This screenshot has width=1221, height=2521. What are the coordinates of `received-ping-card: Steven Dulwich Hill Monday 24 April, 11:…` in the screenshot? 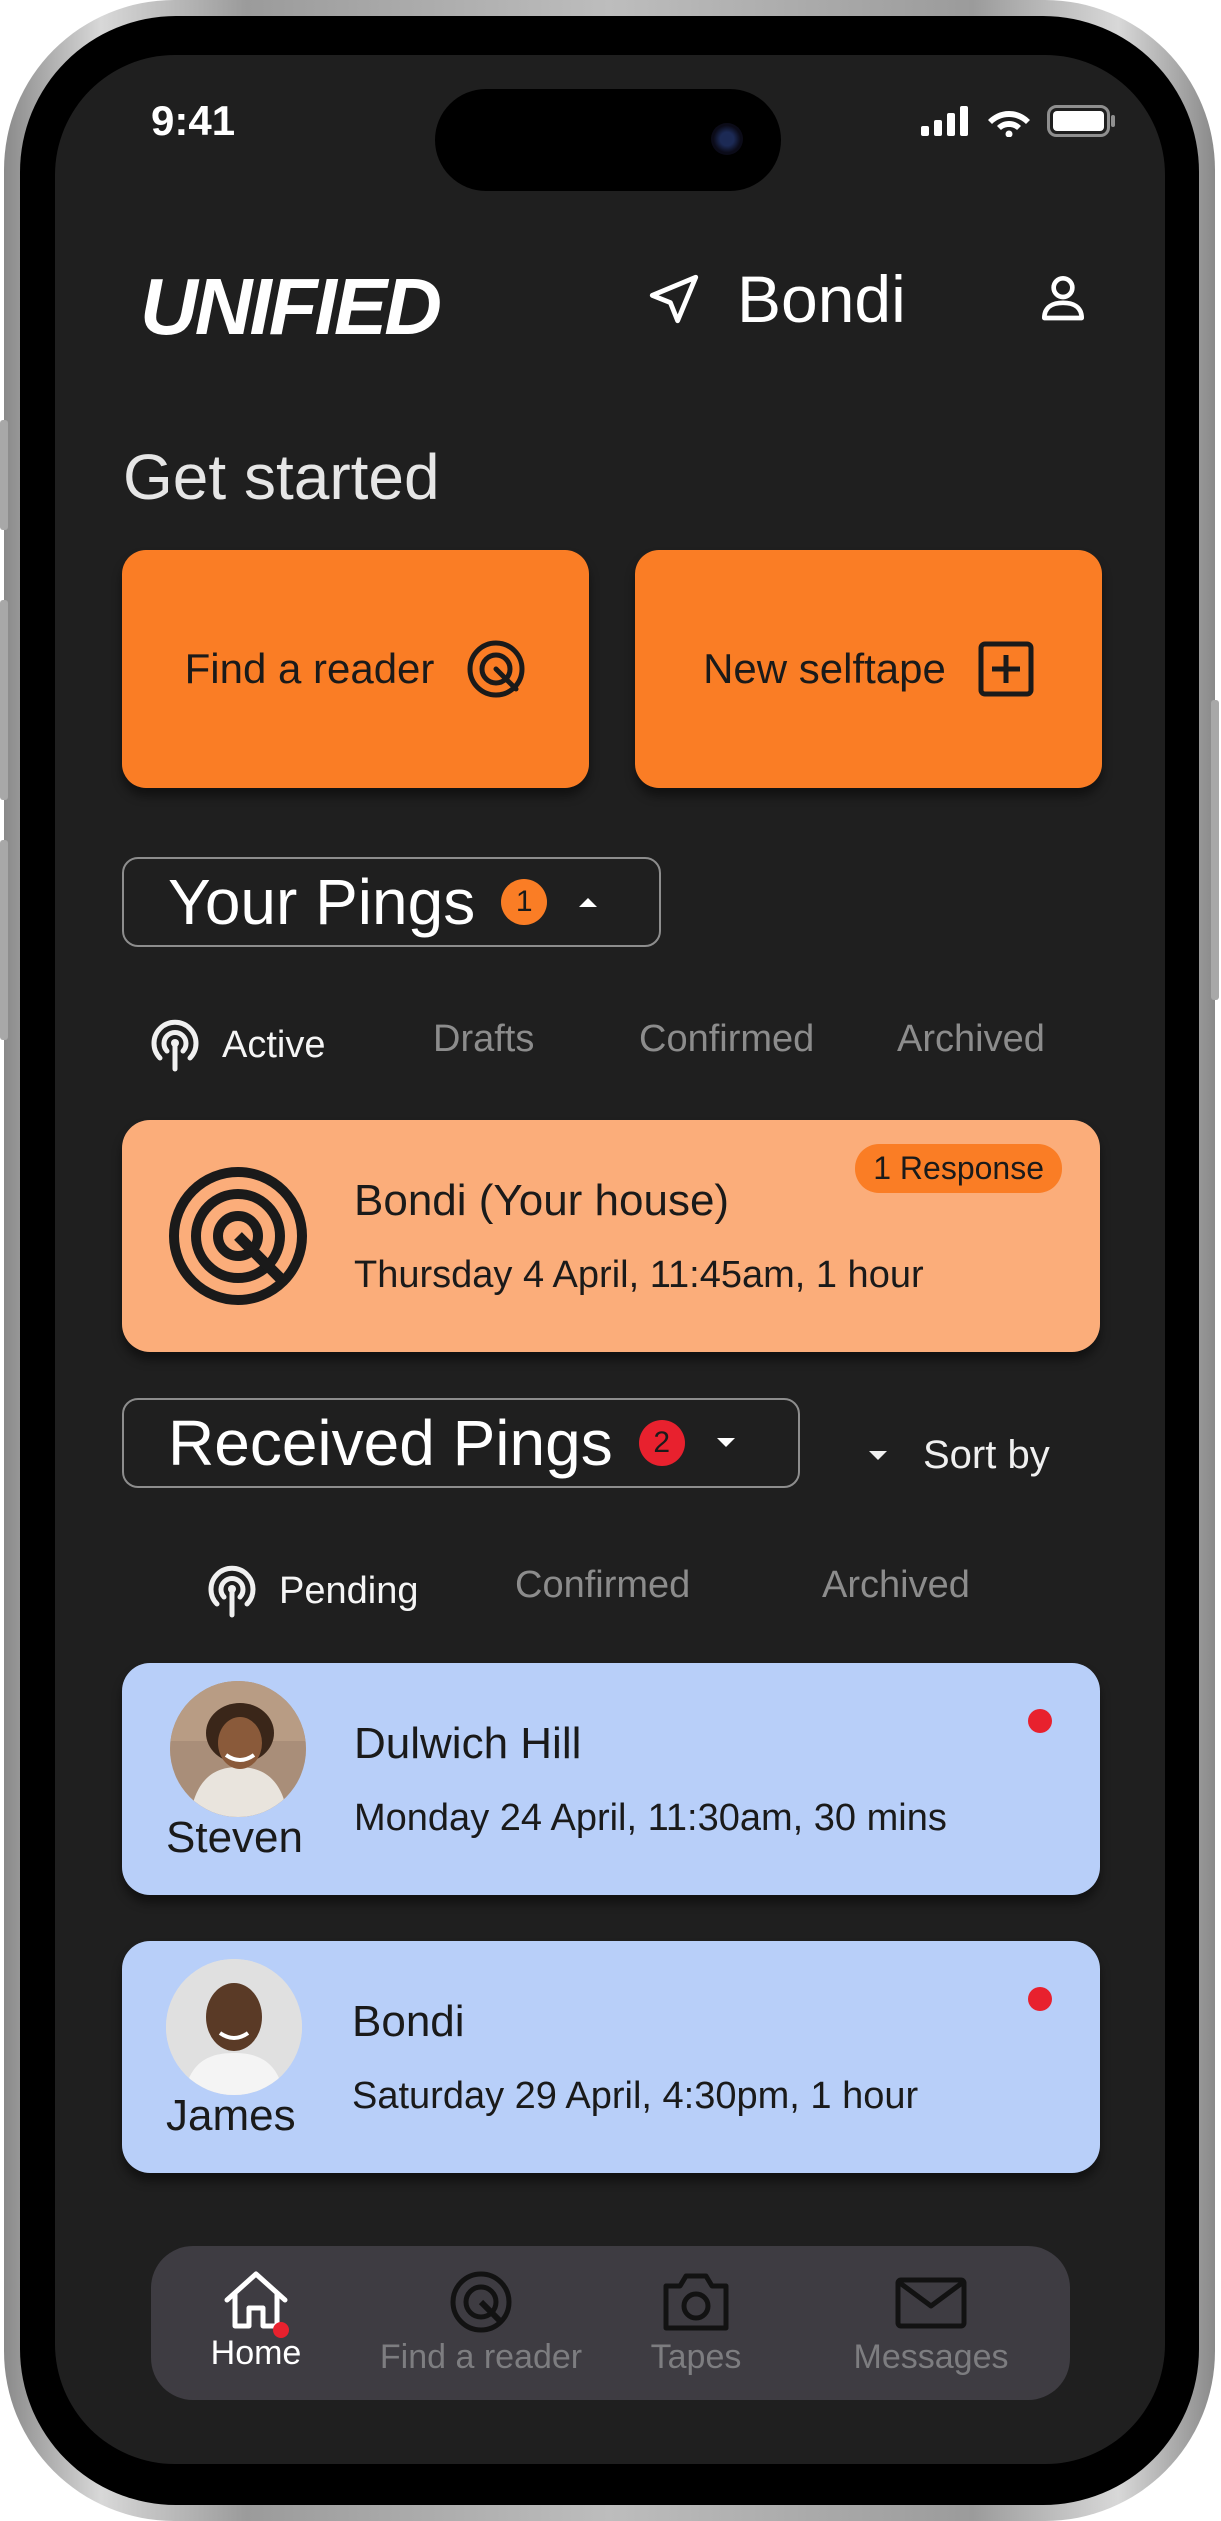 It's located at (611, 1779).